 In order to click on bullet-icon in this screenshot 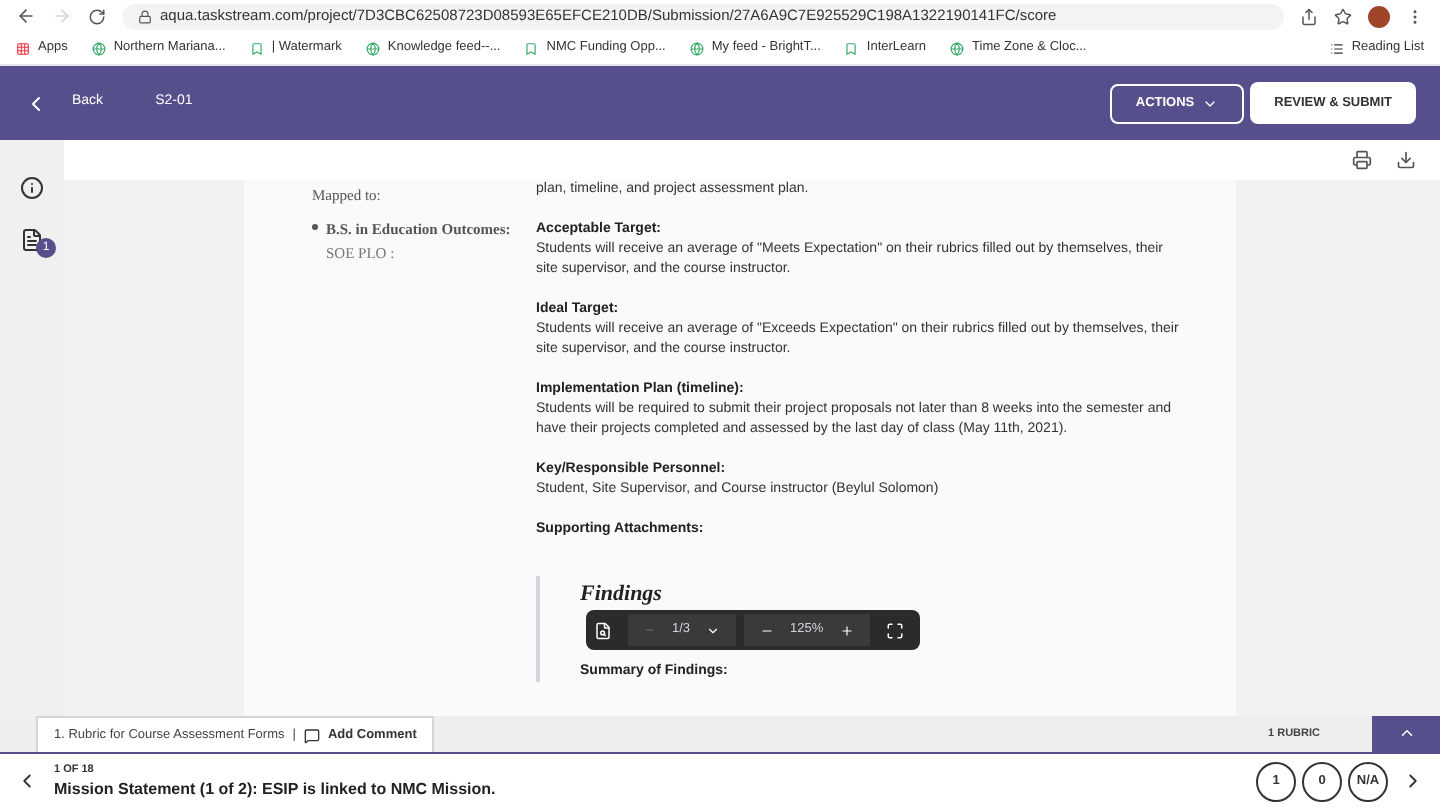, I will do `click(315, 227)`.